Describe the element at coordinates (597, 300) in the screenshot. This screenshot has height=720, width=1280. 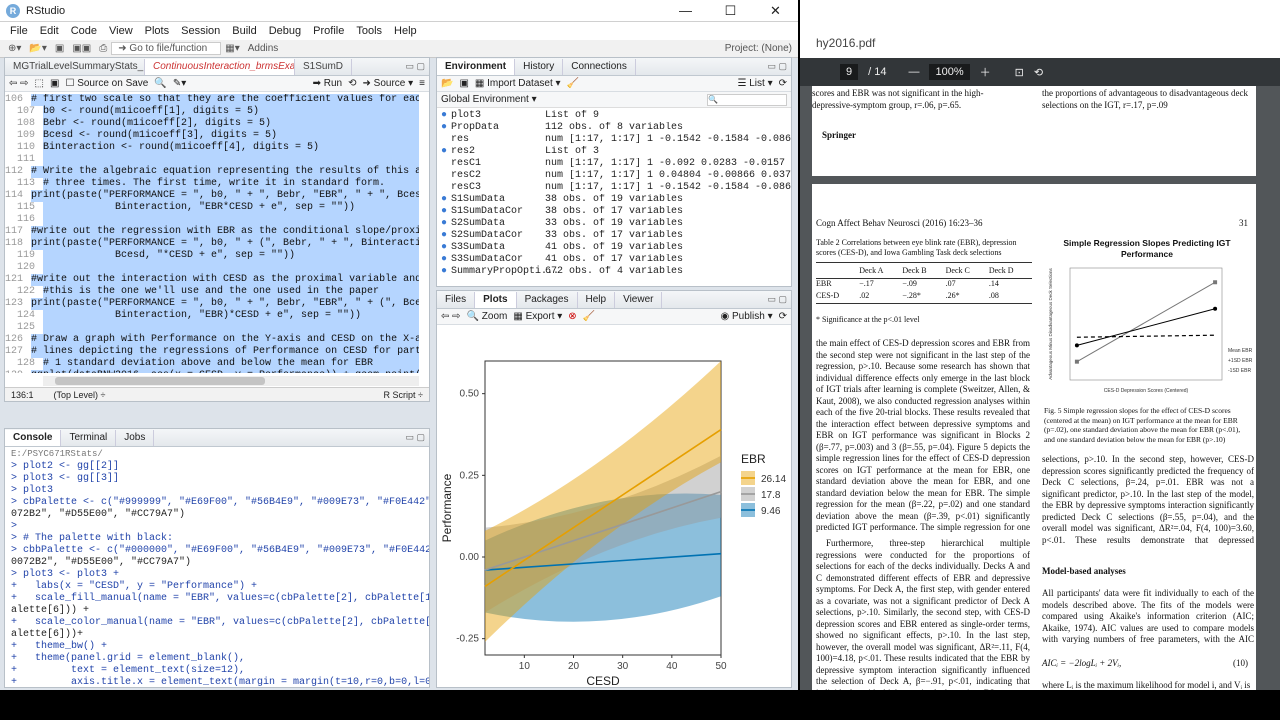
I see `tab-help: Help` at that location.